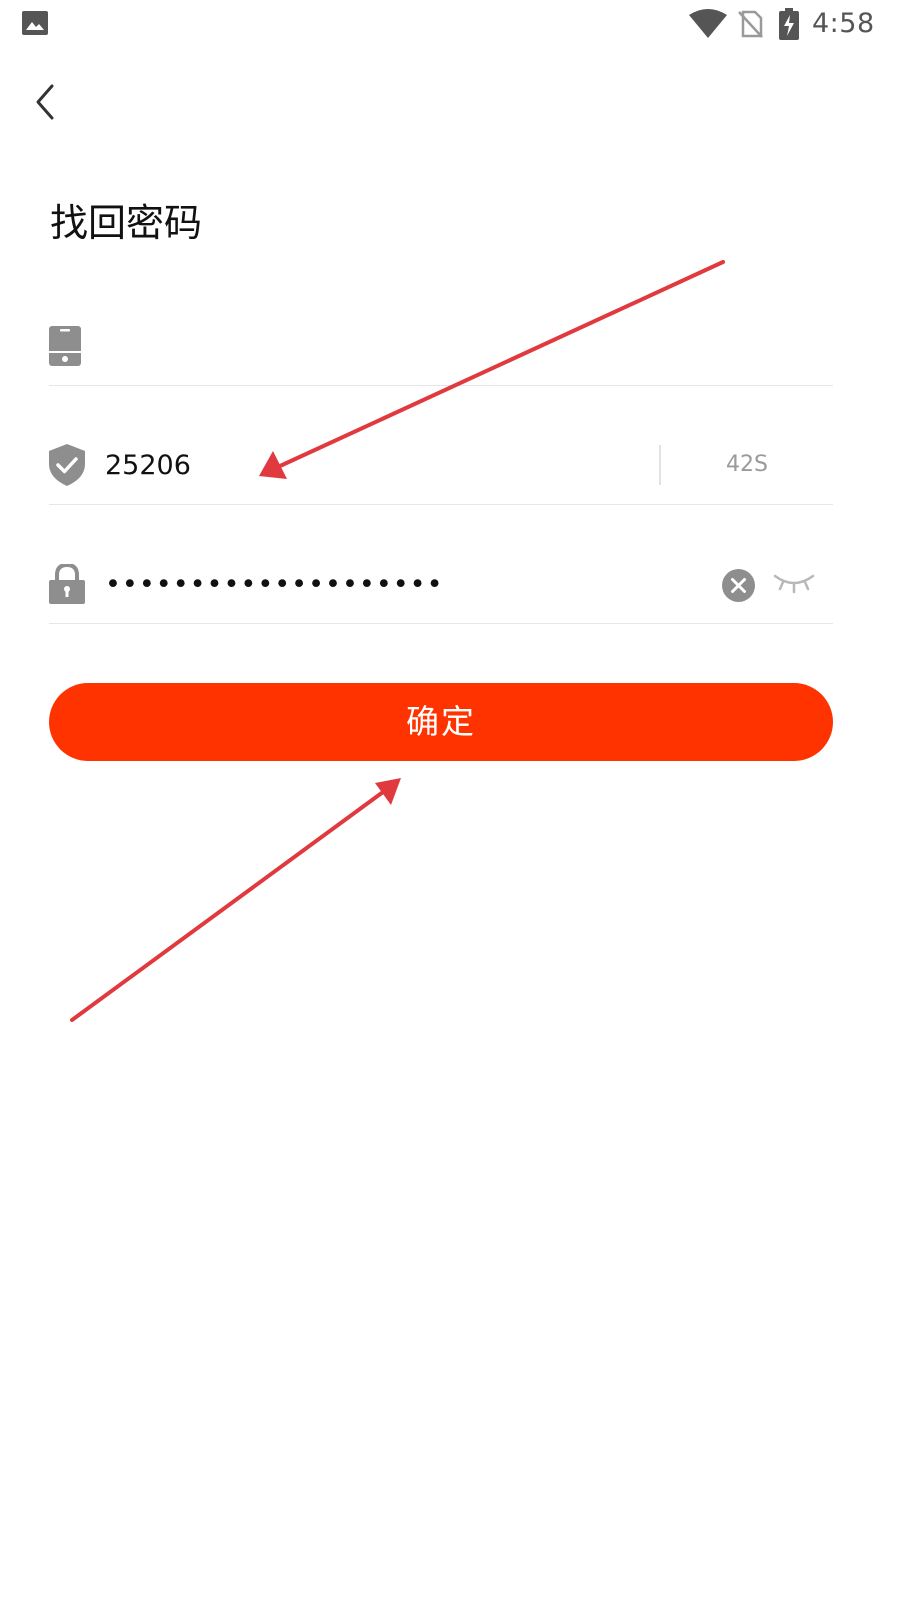  What do you see at coordinates (65, 346) in the screenshot?
I see `phone-icon` at bounding box center [65, 346].